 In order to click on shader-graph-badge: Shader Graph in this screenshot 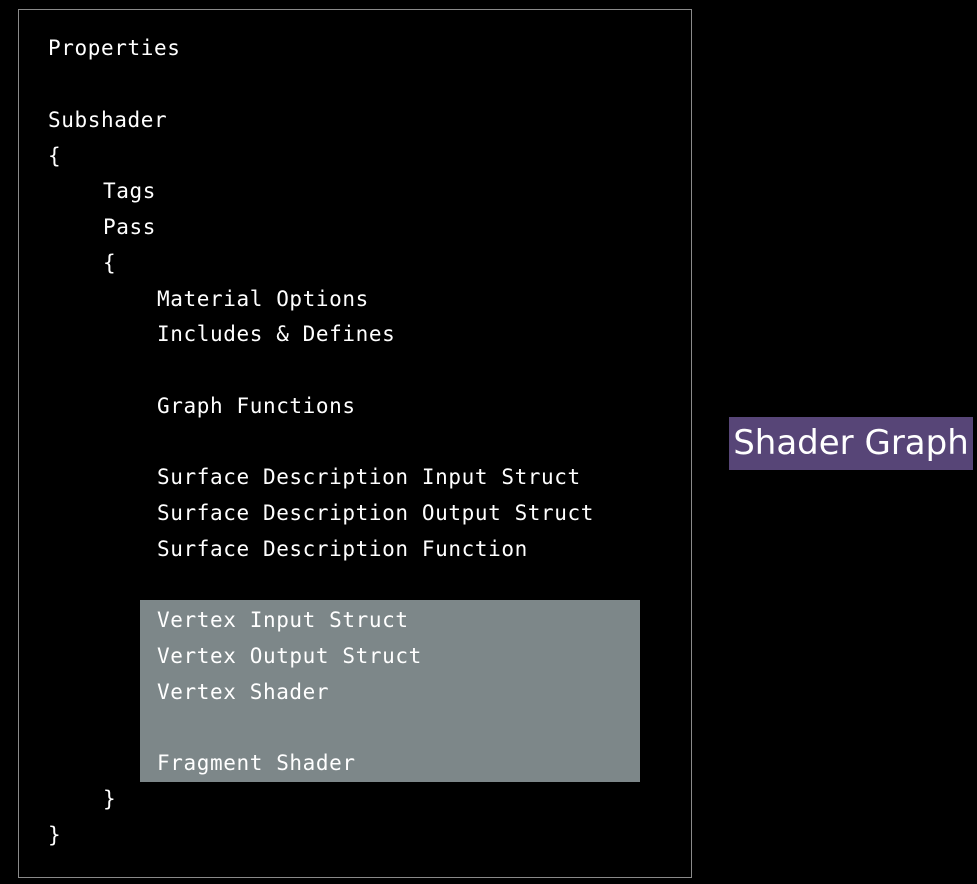, I will do `click(851, 443)`.